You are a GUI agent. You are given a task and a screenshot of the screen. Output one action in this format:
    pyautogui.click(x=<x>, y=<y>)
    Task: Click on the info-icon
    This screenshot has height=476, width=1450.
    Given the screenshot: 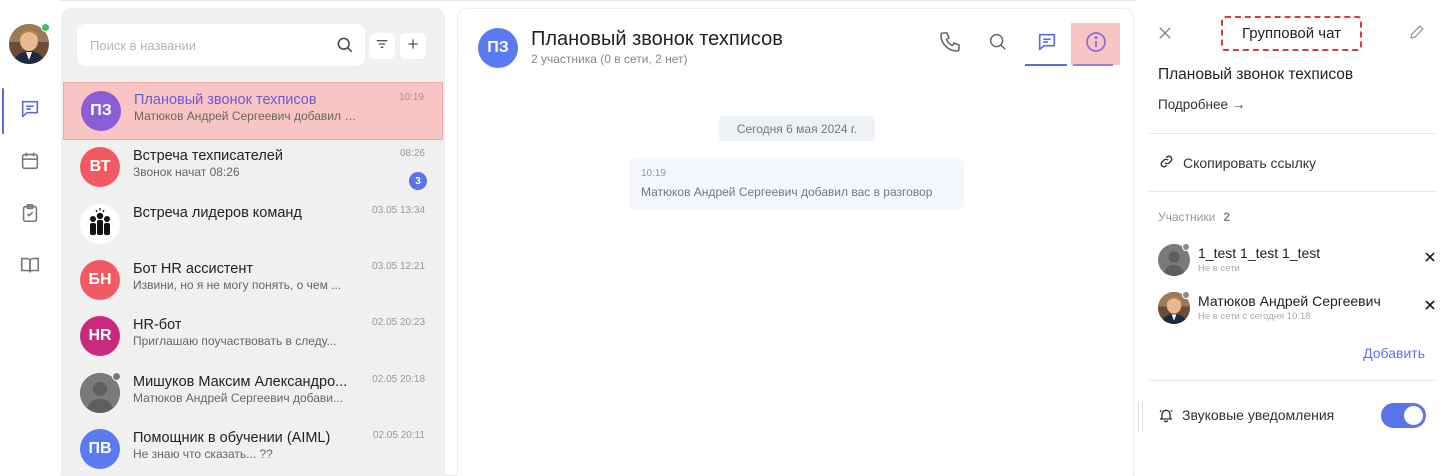 What is the action you would take?
    pyautogui.click(x=1096, y=44)
    